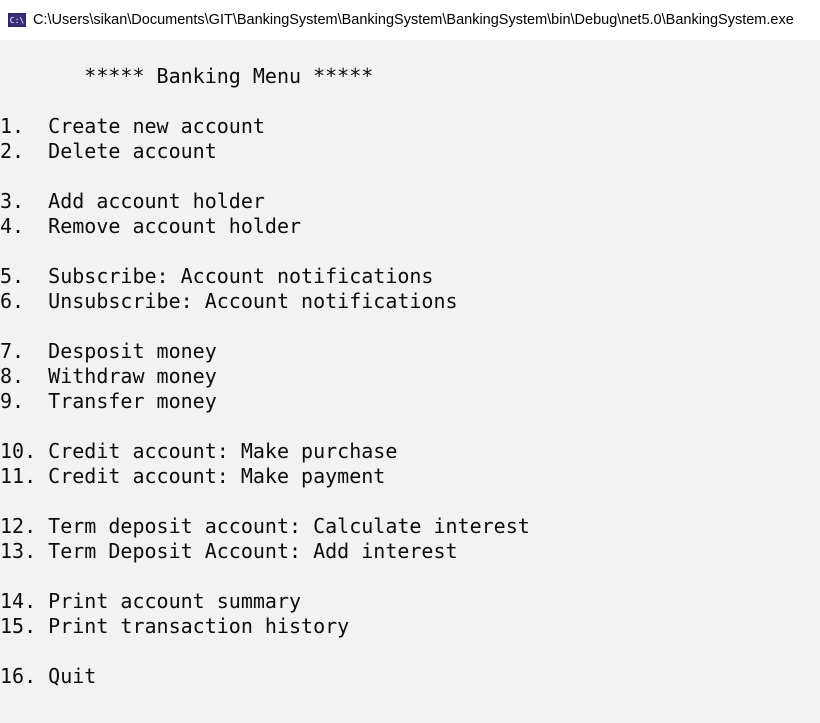  Describe the element at coordinates (229, 301) in the screenshot. I see `menu-item-unsubscribe: 6. Unsubscribe: Account notifications` at that location.